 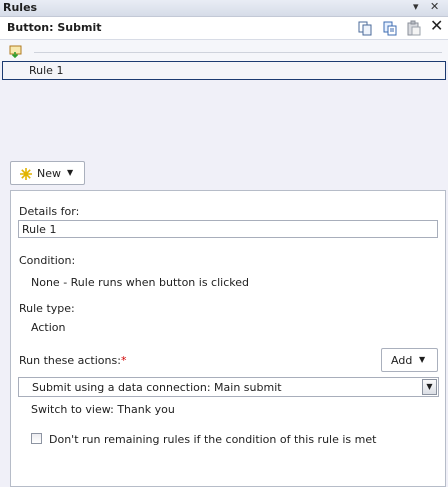 What do you see at coordinates (228, 229) in the screenshot?
I see `rule-name-input: Rule 1` at bounding box center [228, 229].